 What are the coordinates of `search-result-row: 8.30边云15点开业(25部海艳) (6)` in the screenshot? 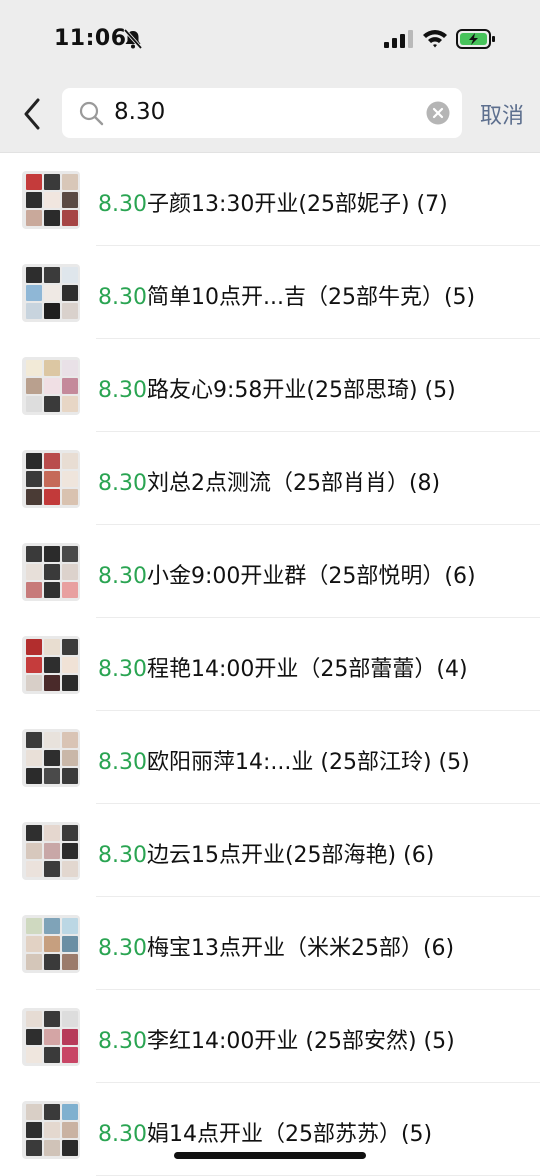 It's located at (270, 850).